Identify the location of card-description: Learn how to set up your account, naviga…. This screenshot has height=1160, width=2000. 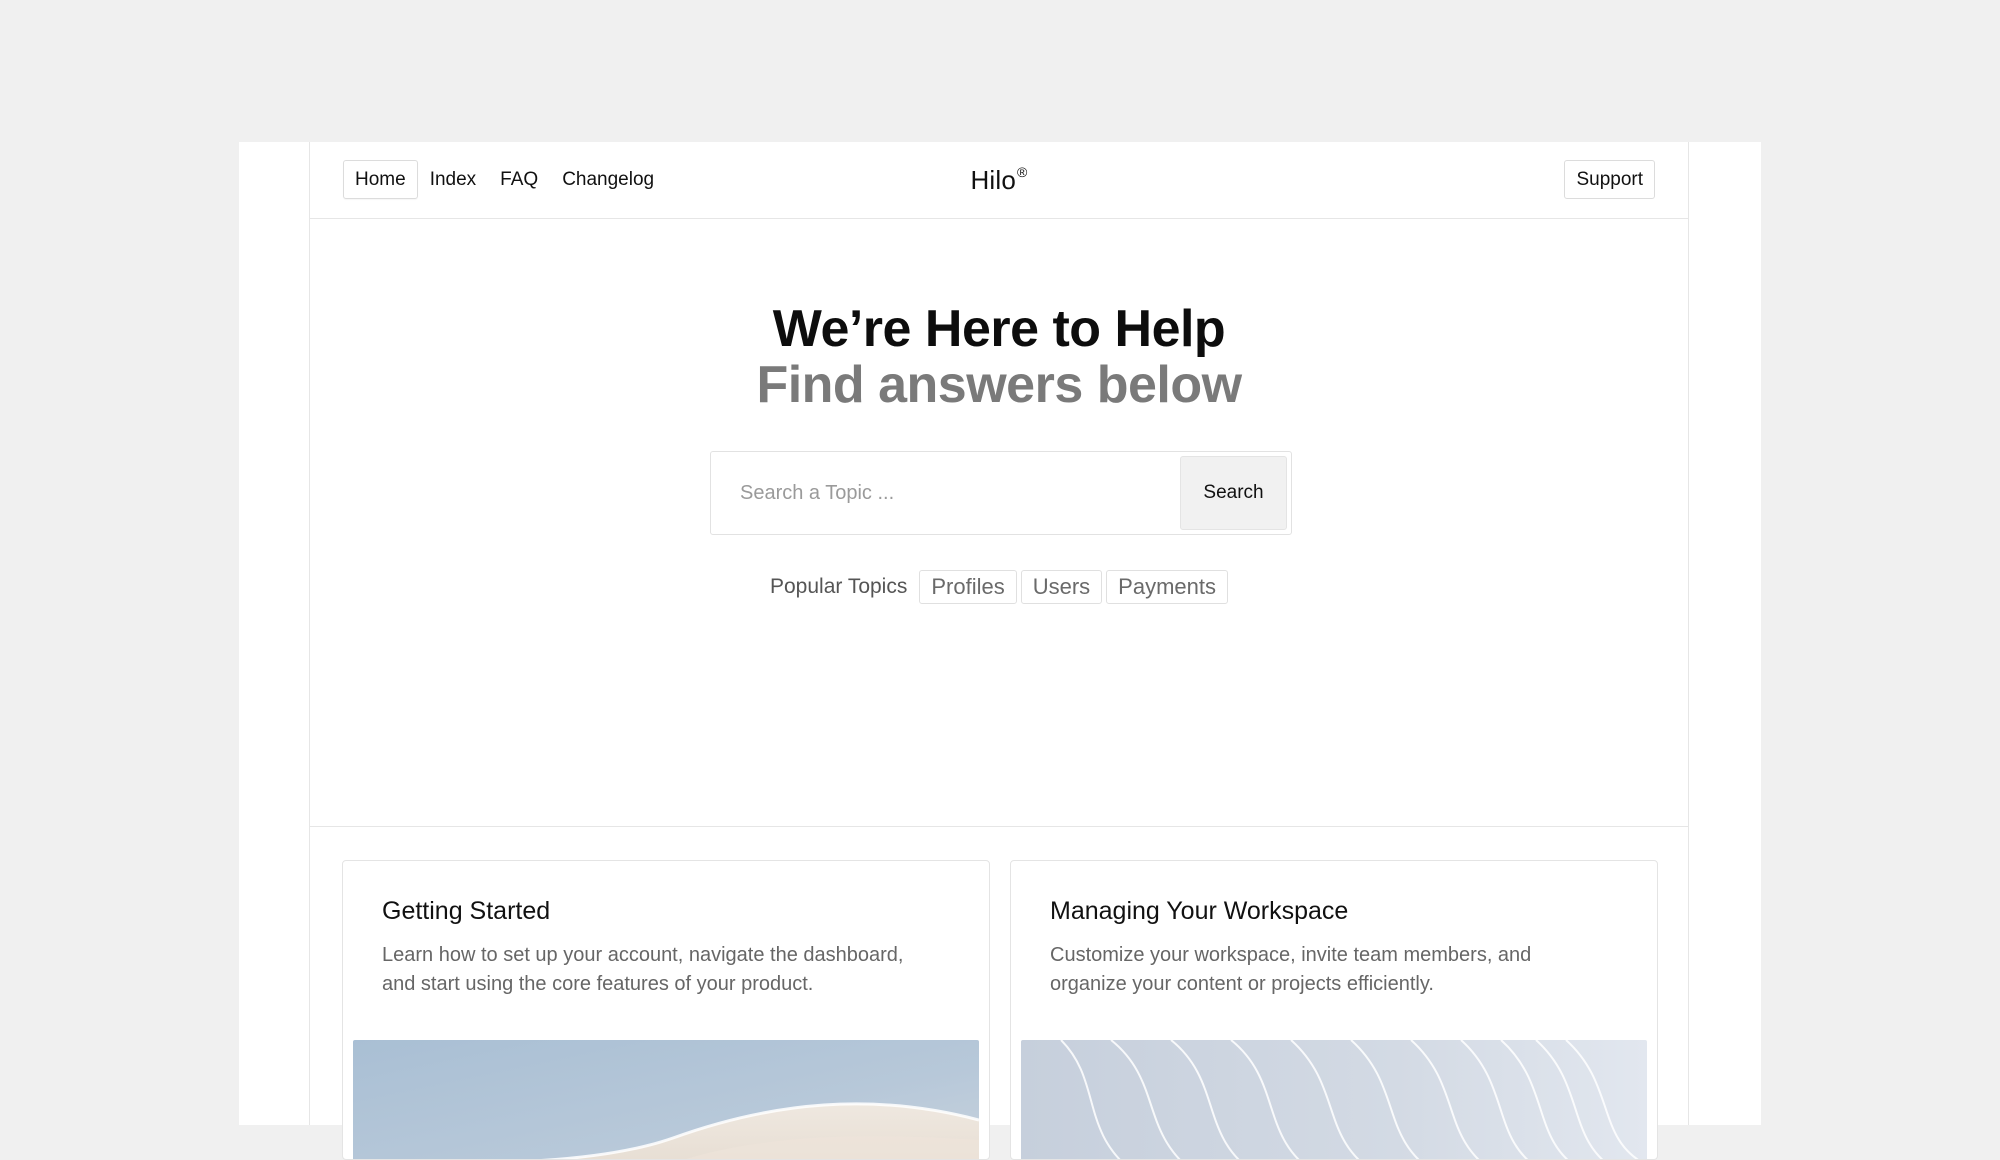
(643, 969).